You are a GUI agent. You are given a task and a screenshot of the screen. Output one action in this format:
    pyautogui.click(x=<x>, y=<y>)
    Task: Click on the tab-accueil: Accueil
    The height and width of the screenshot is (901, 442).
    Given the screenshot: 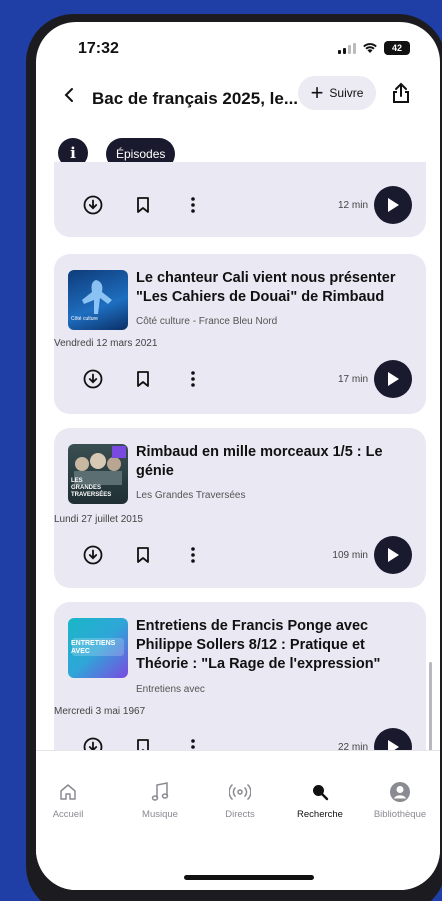 What is the action you would take?
    pyautogui.click(x=72, y=799)
    